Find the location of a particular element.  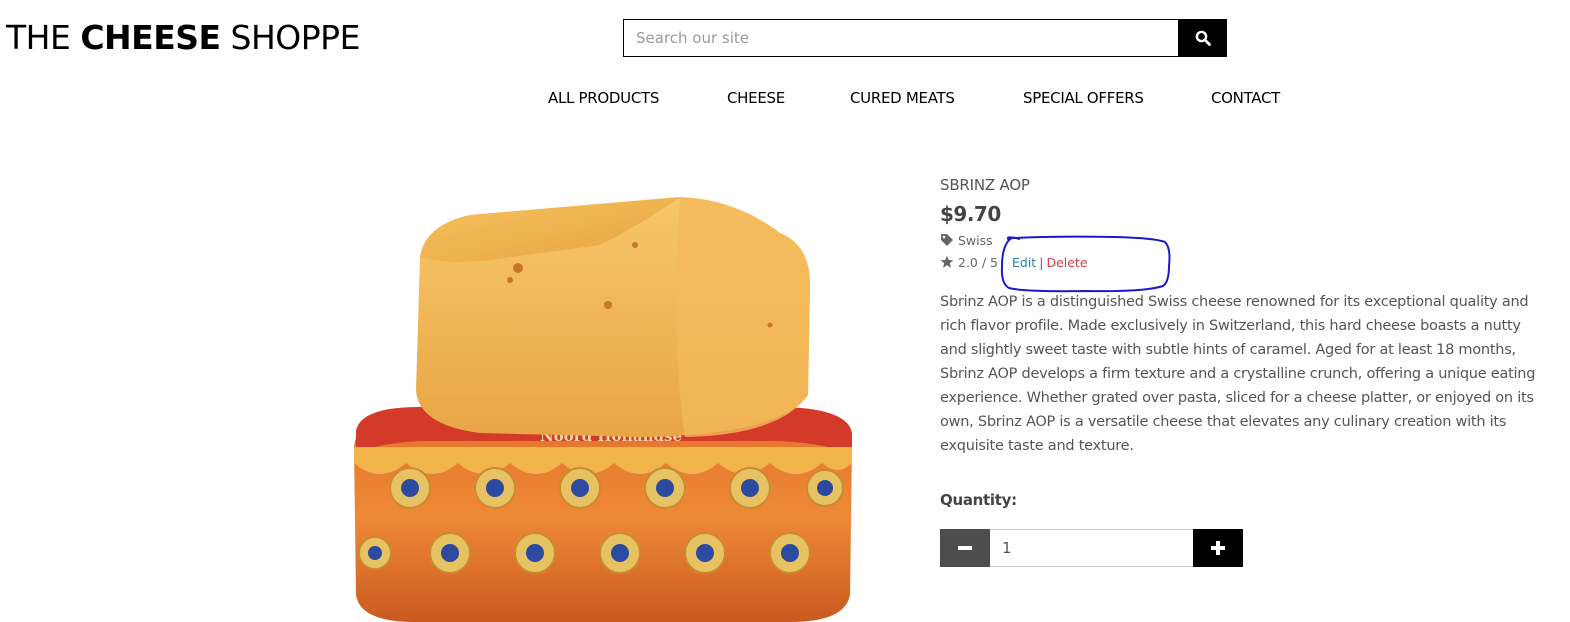

search-input is located at coordinates (900, 38).